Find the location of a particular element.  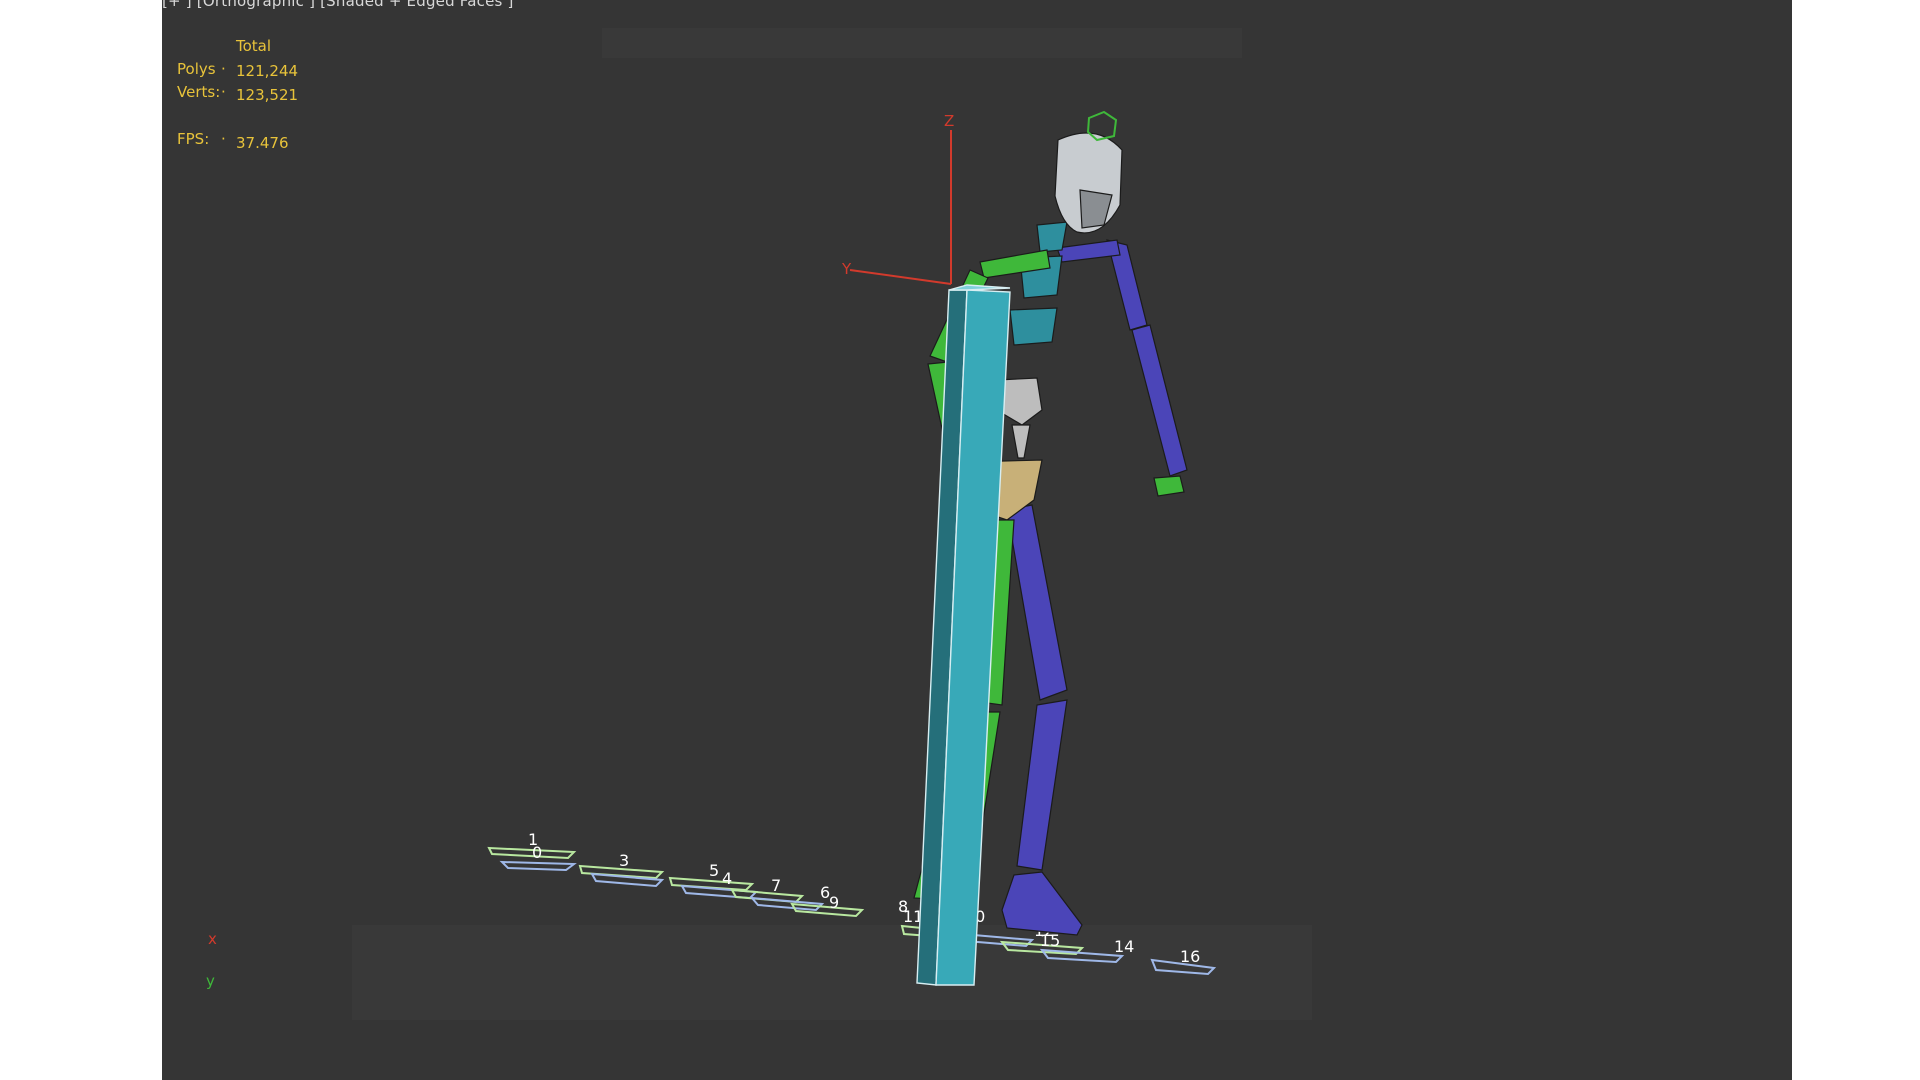

biped-rig is located at coordinates (1050, 548).